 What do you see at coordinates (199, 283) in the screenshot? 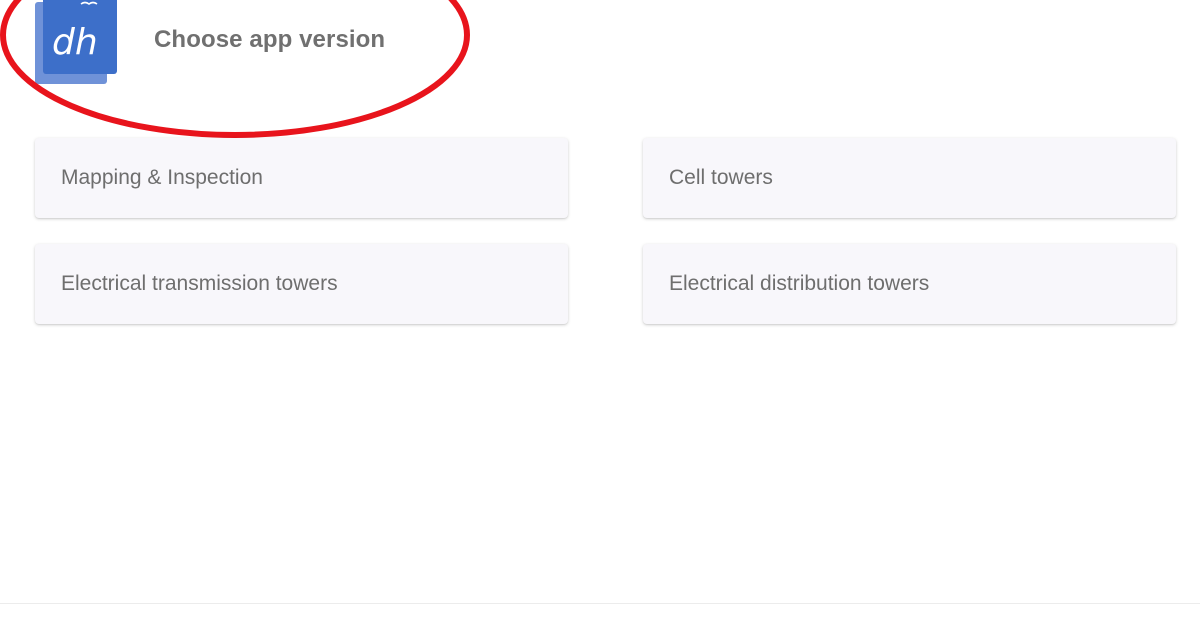
I see `version-option-label: Electrical transmission towers` at bounding box center [199, 283].